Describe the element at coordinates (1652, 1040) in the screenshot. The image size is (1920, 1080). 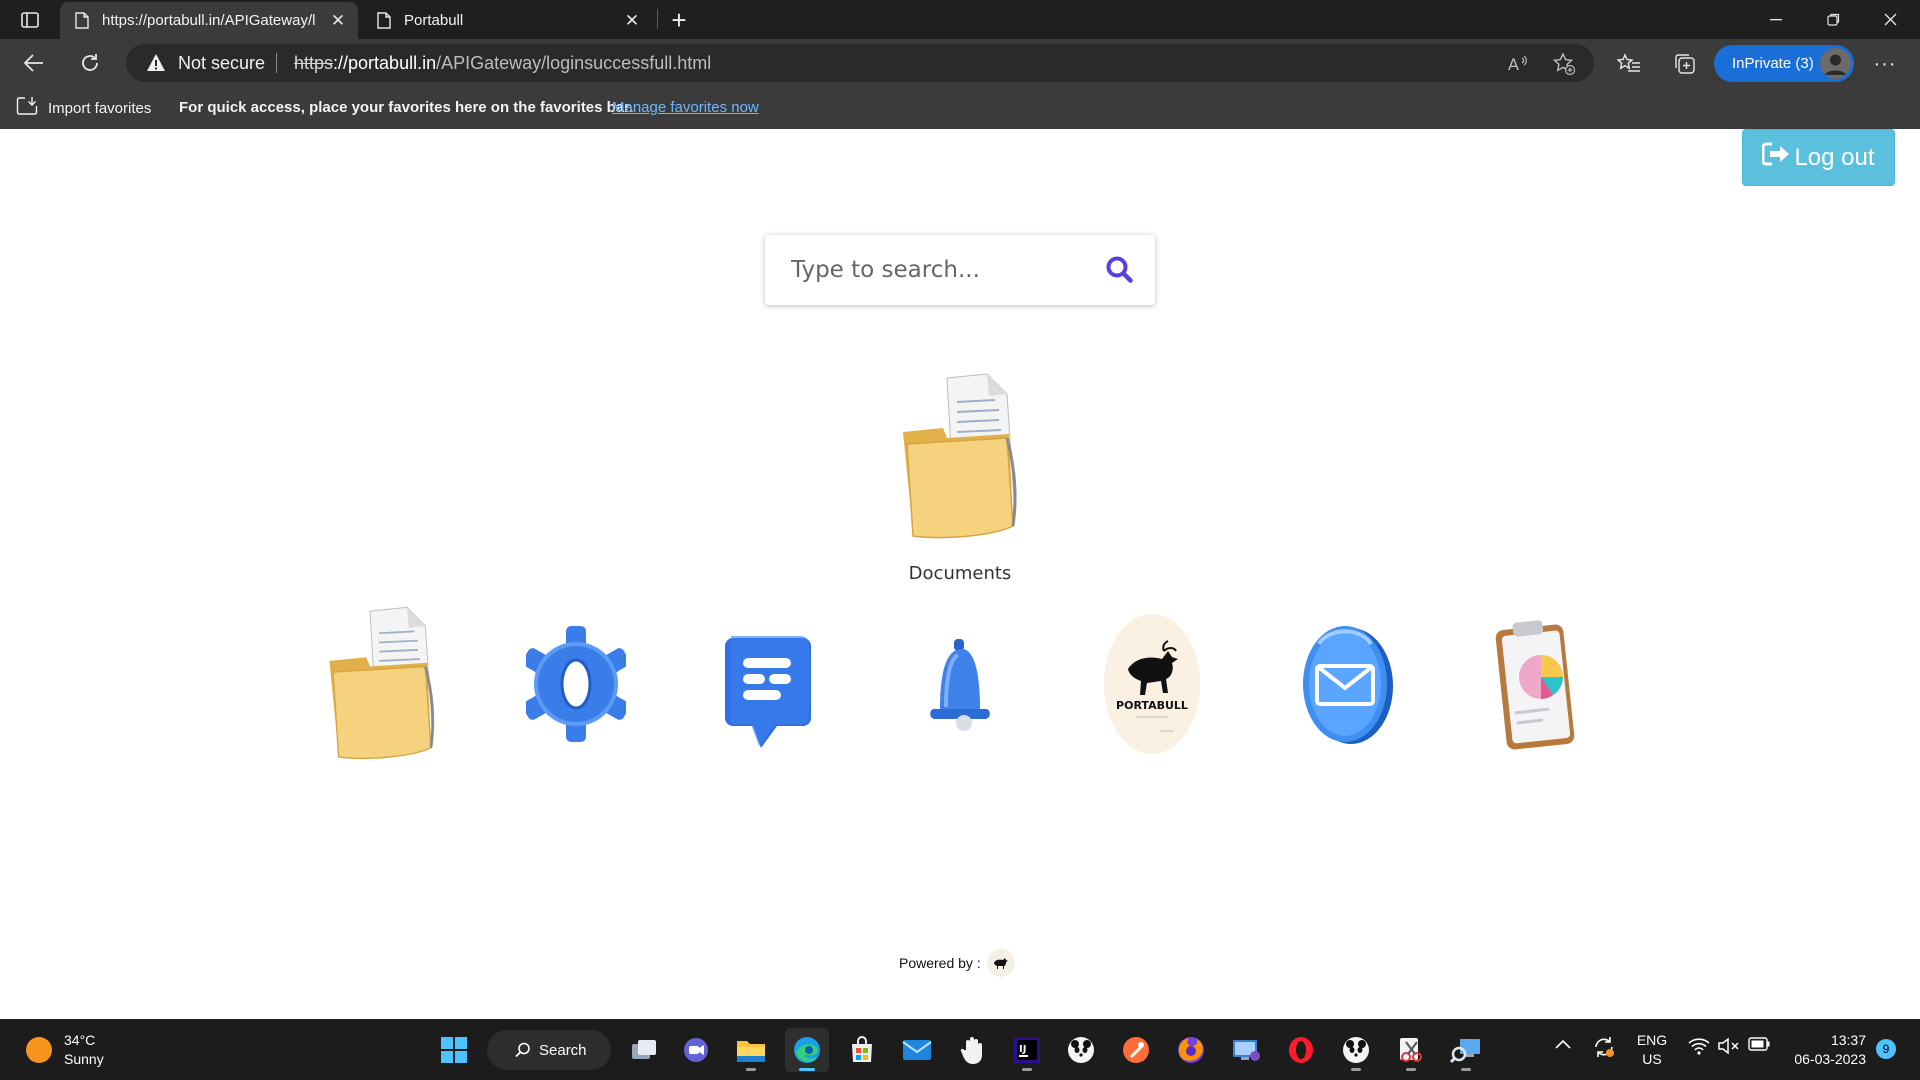
I see `language-code: ENG` at that location.